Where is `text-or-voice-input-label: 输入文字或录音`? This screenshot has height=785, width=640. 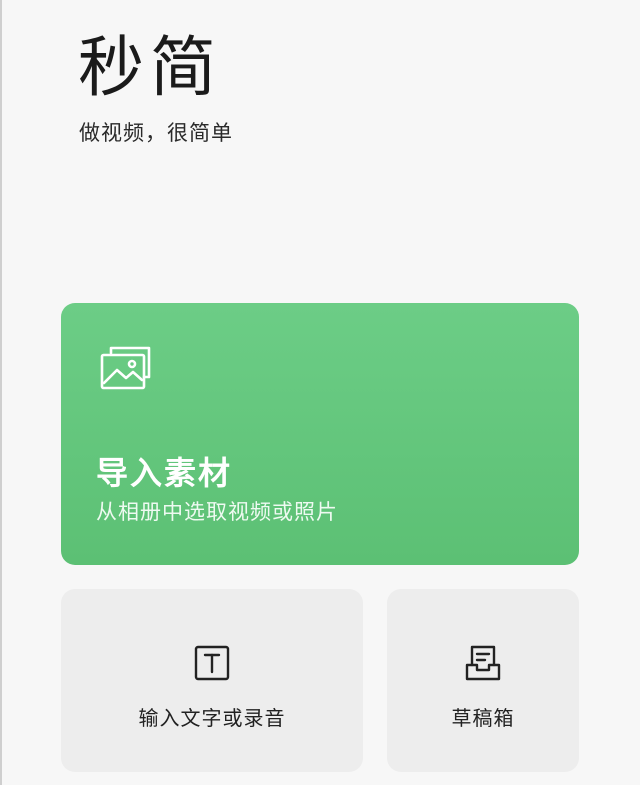
text-or-voice-input-label: 输入文字或录音 is located at coordinates (212, 718).